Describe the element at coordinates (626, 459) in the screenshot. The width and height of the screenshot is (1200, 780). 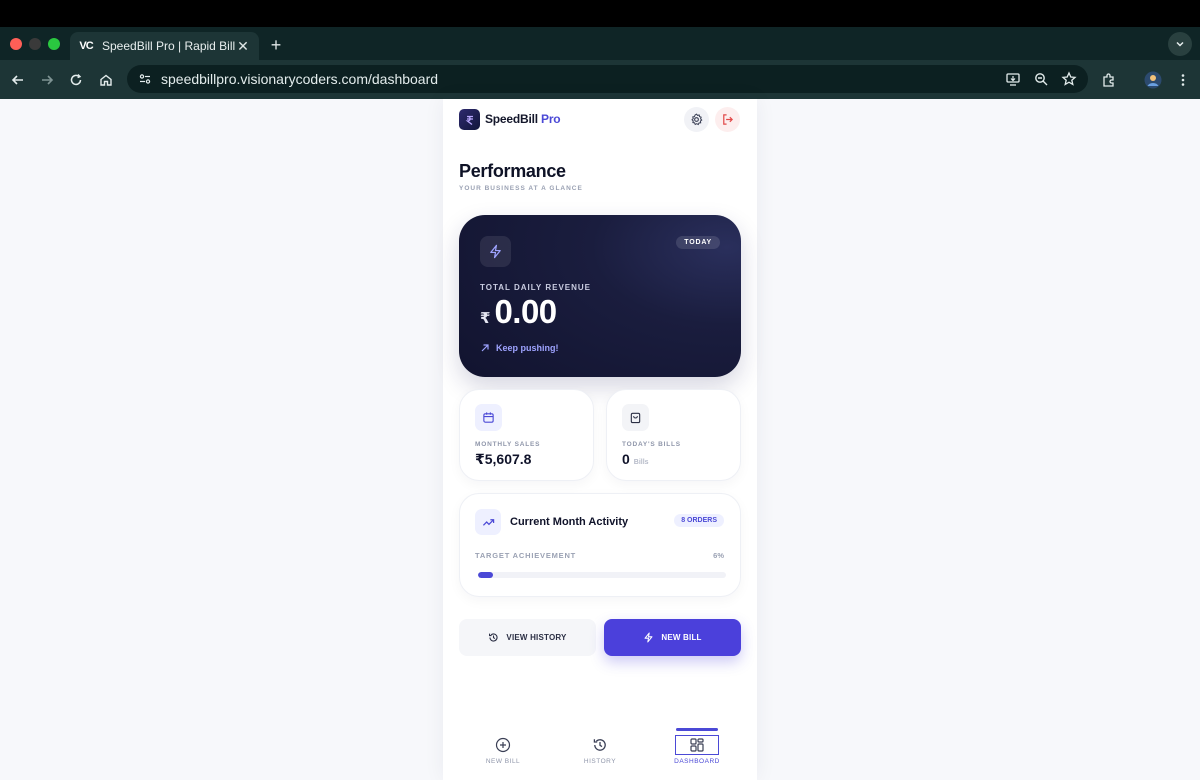
I see `stat-value-text: 0` at that location.